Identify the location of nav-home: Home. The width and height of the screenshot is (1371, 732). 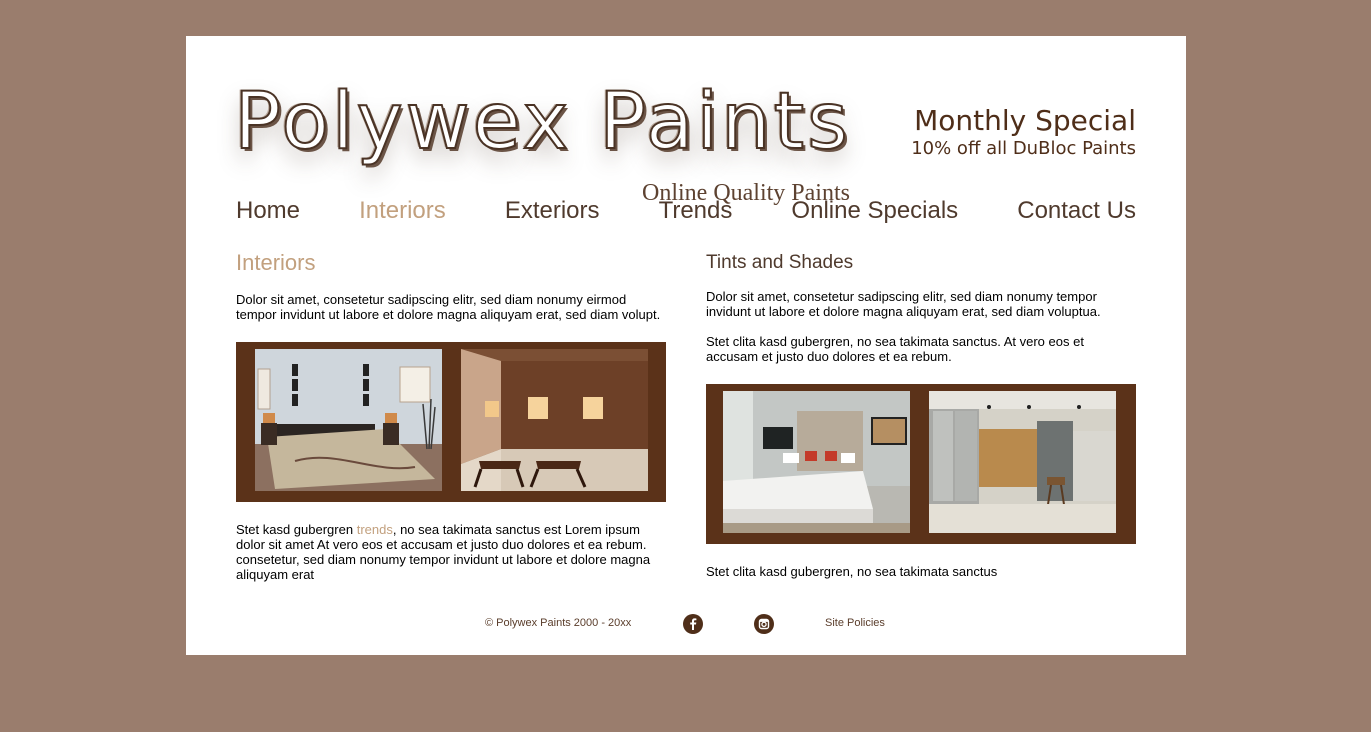
(268, 211).